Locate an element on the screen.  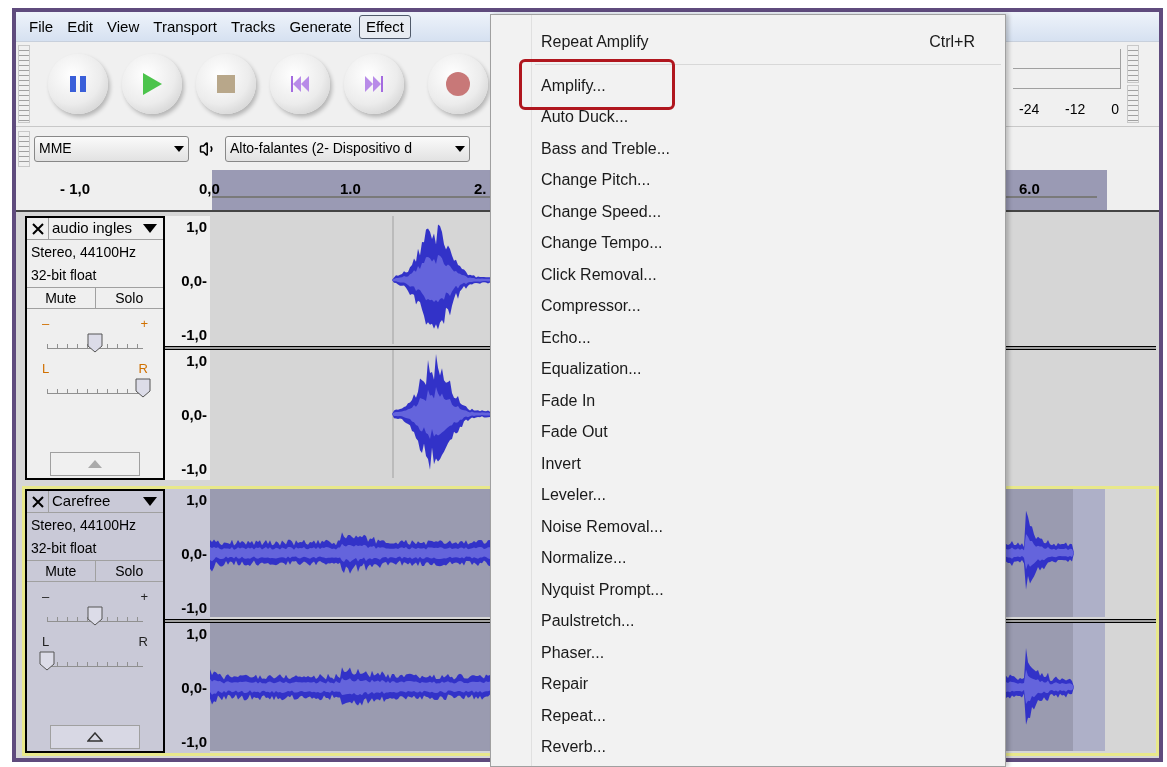
menu-item: Invert is located at coordinates (748, 464).